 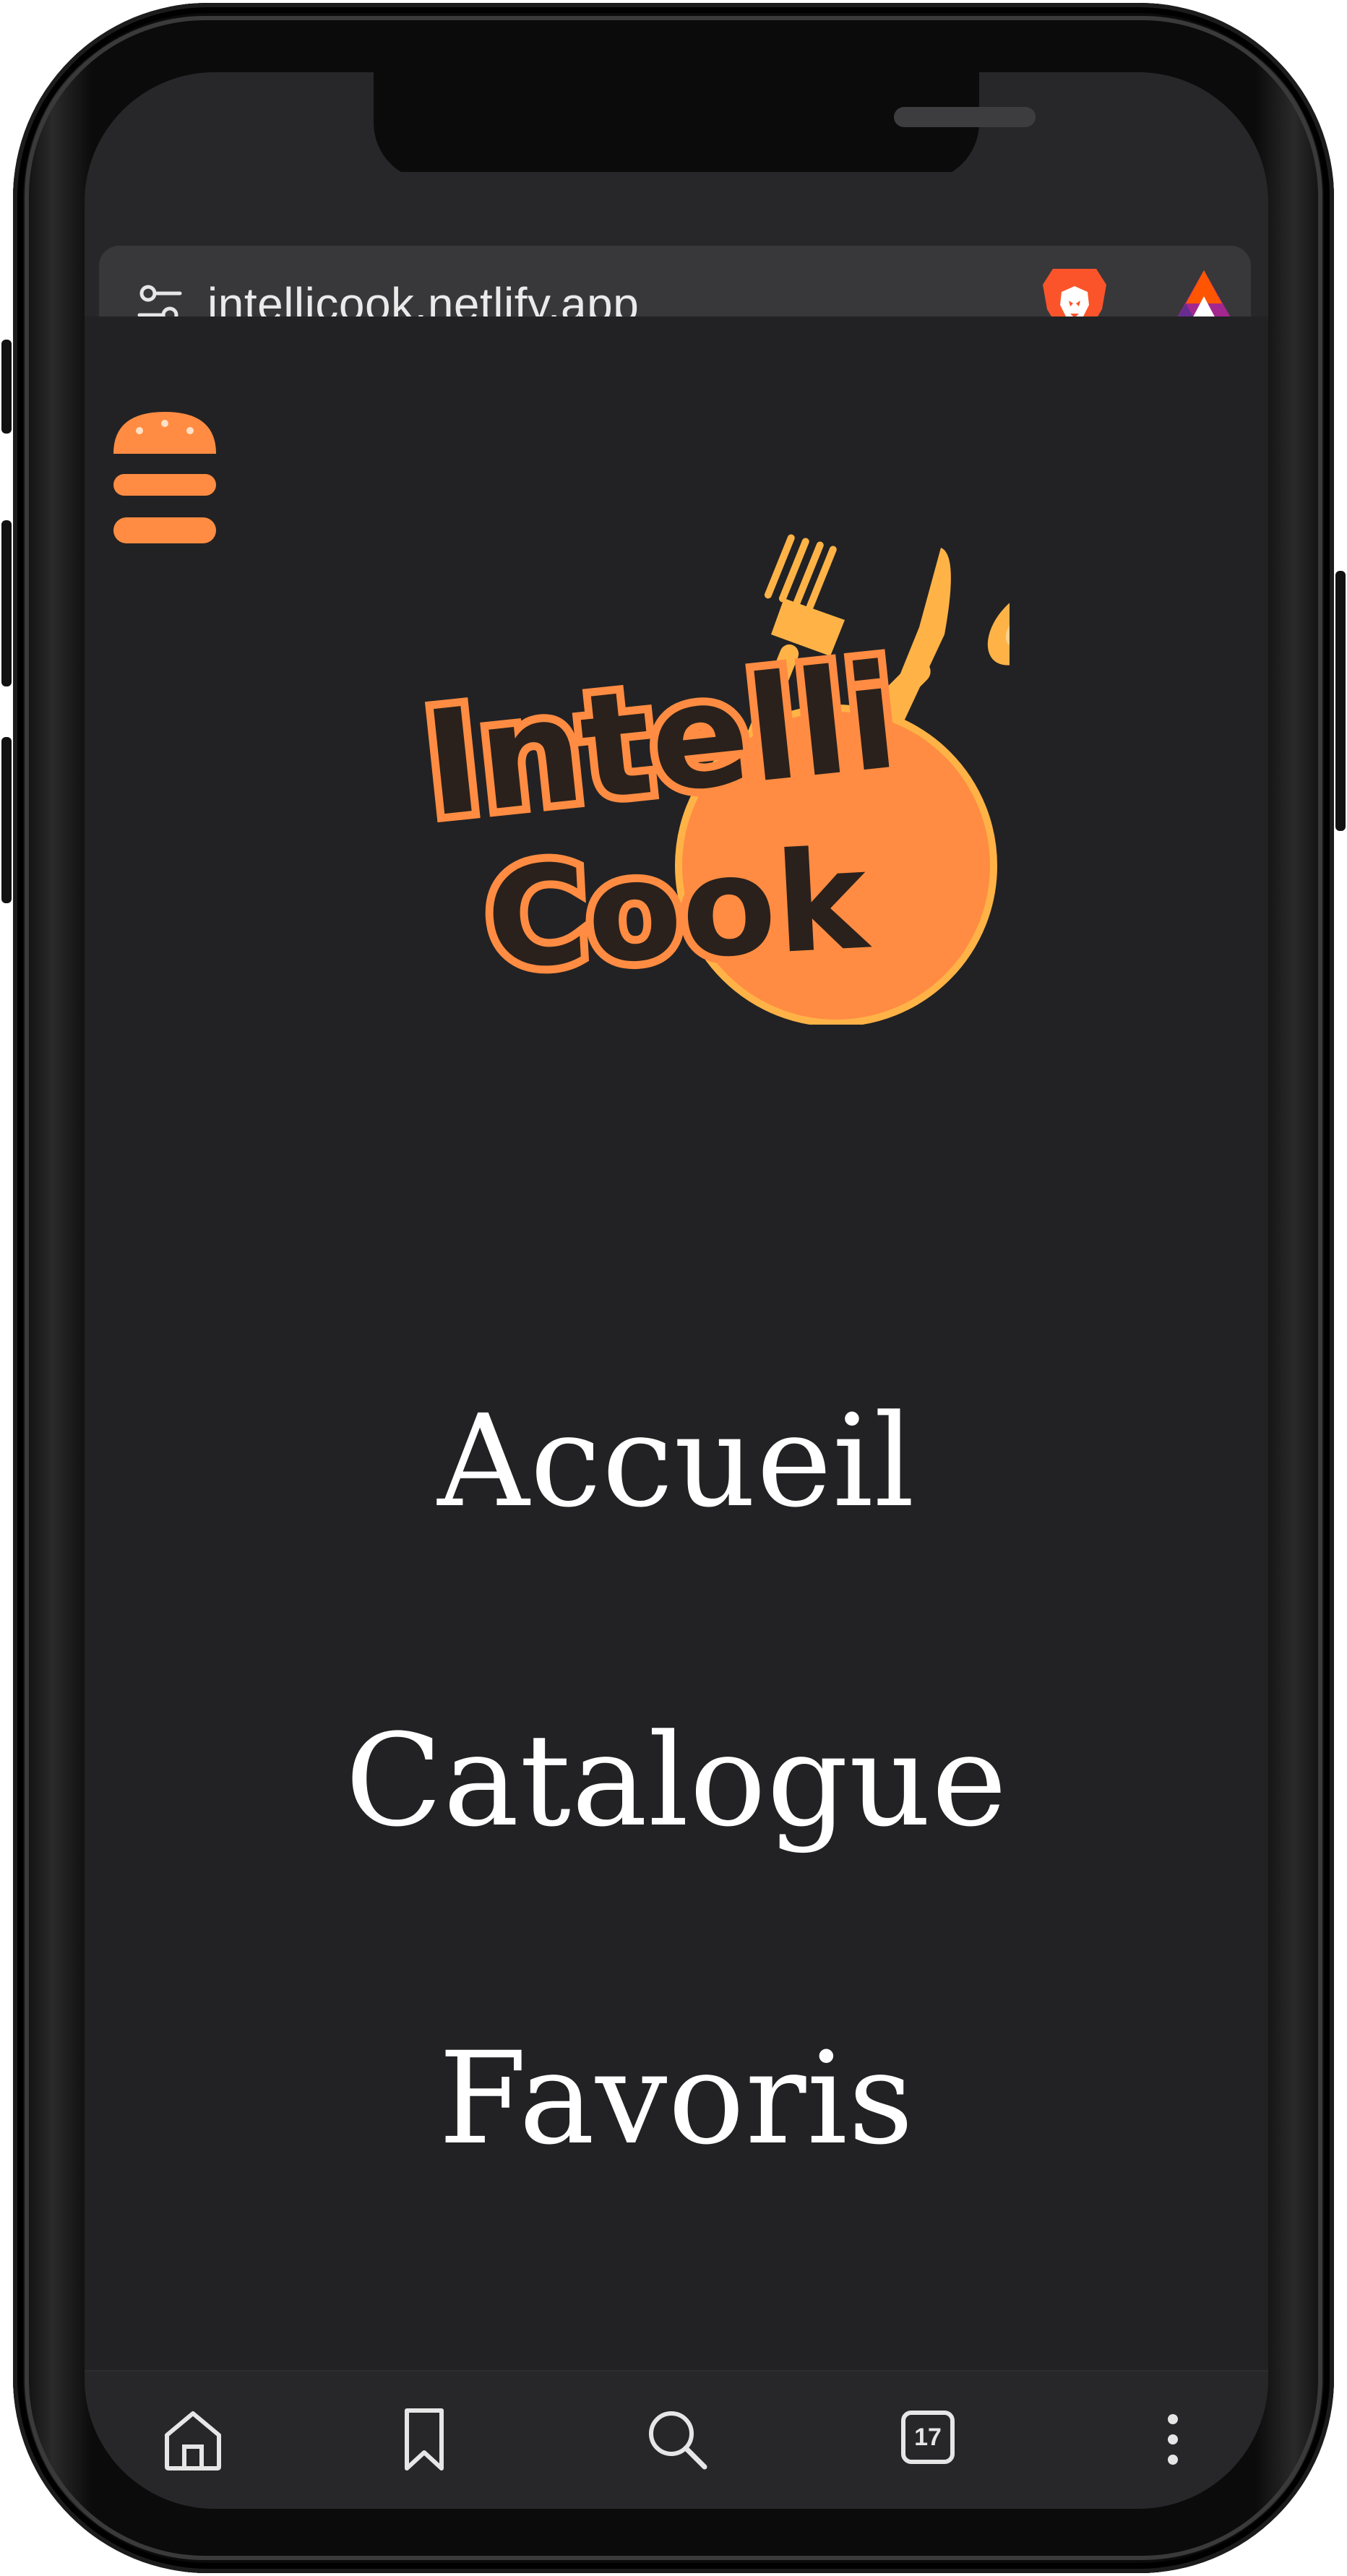 I want to click on logo-line2: Cook, so click(x=678, y=909).